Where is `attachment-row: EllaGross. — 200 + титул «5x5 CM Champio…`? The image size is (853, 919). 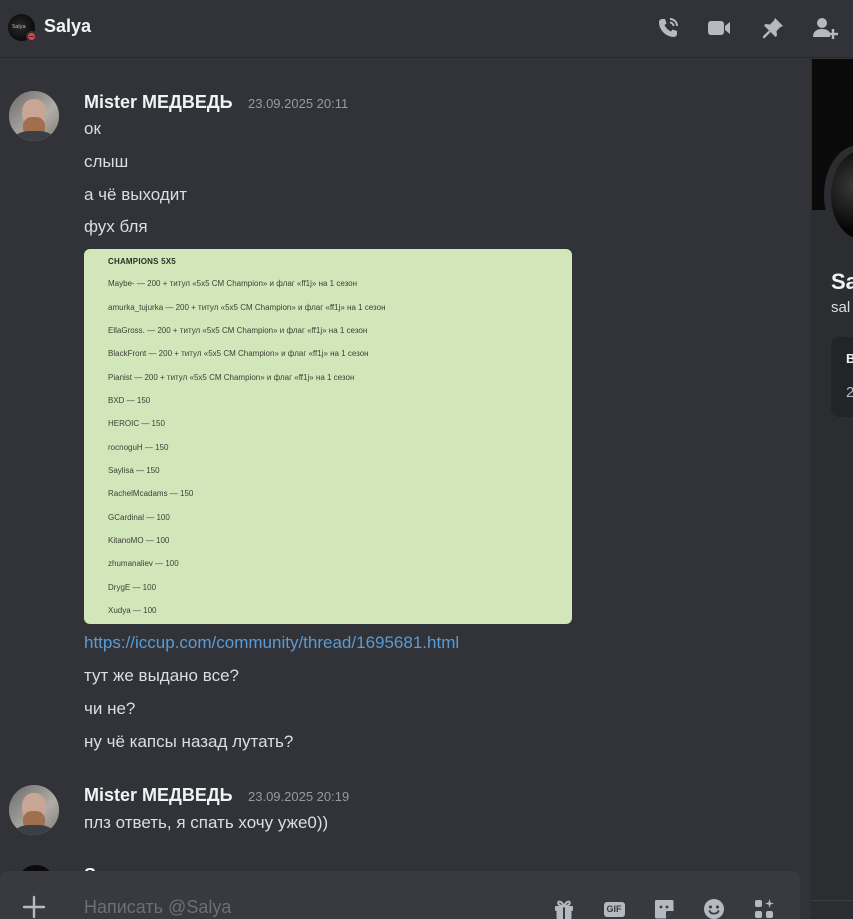 attachment-row: EllaGross. — 200 + титул «5x5 CM Champio… is located at coordinates (238, 330).